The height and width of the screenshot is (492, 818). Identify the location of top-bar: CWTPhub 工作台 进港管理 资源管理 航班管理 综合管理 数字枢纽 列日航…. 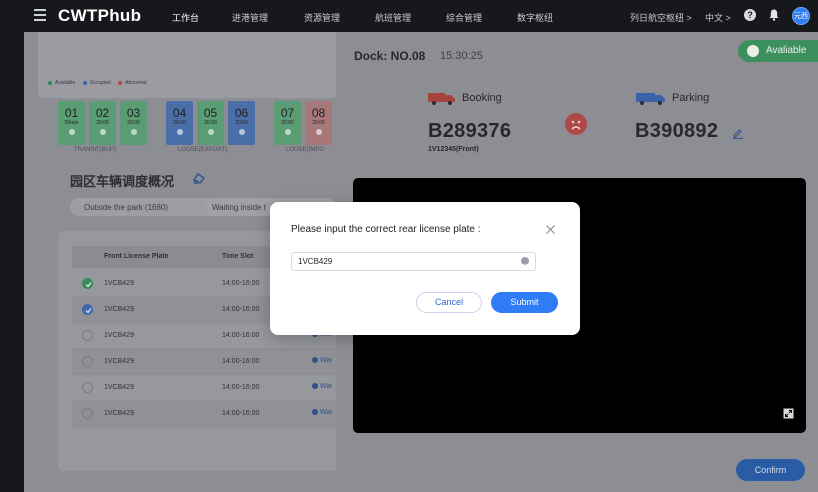
(421, 17).